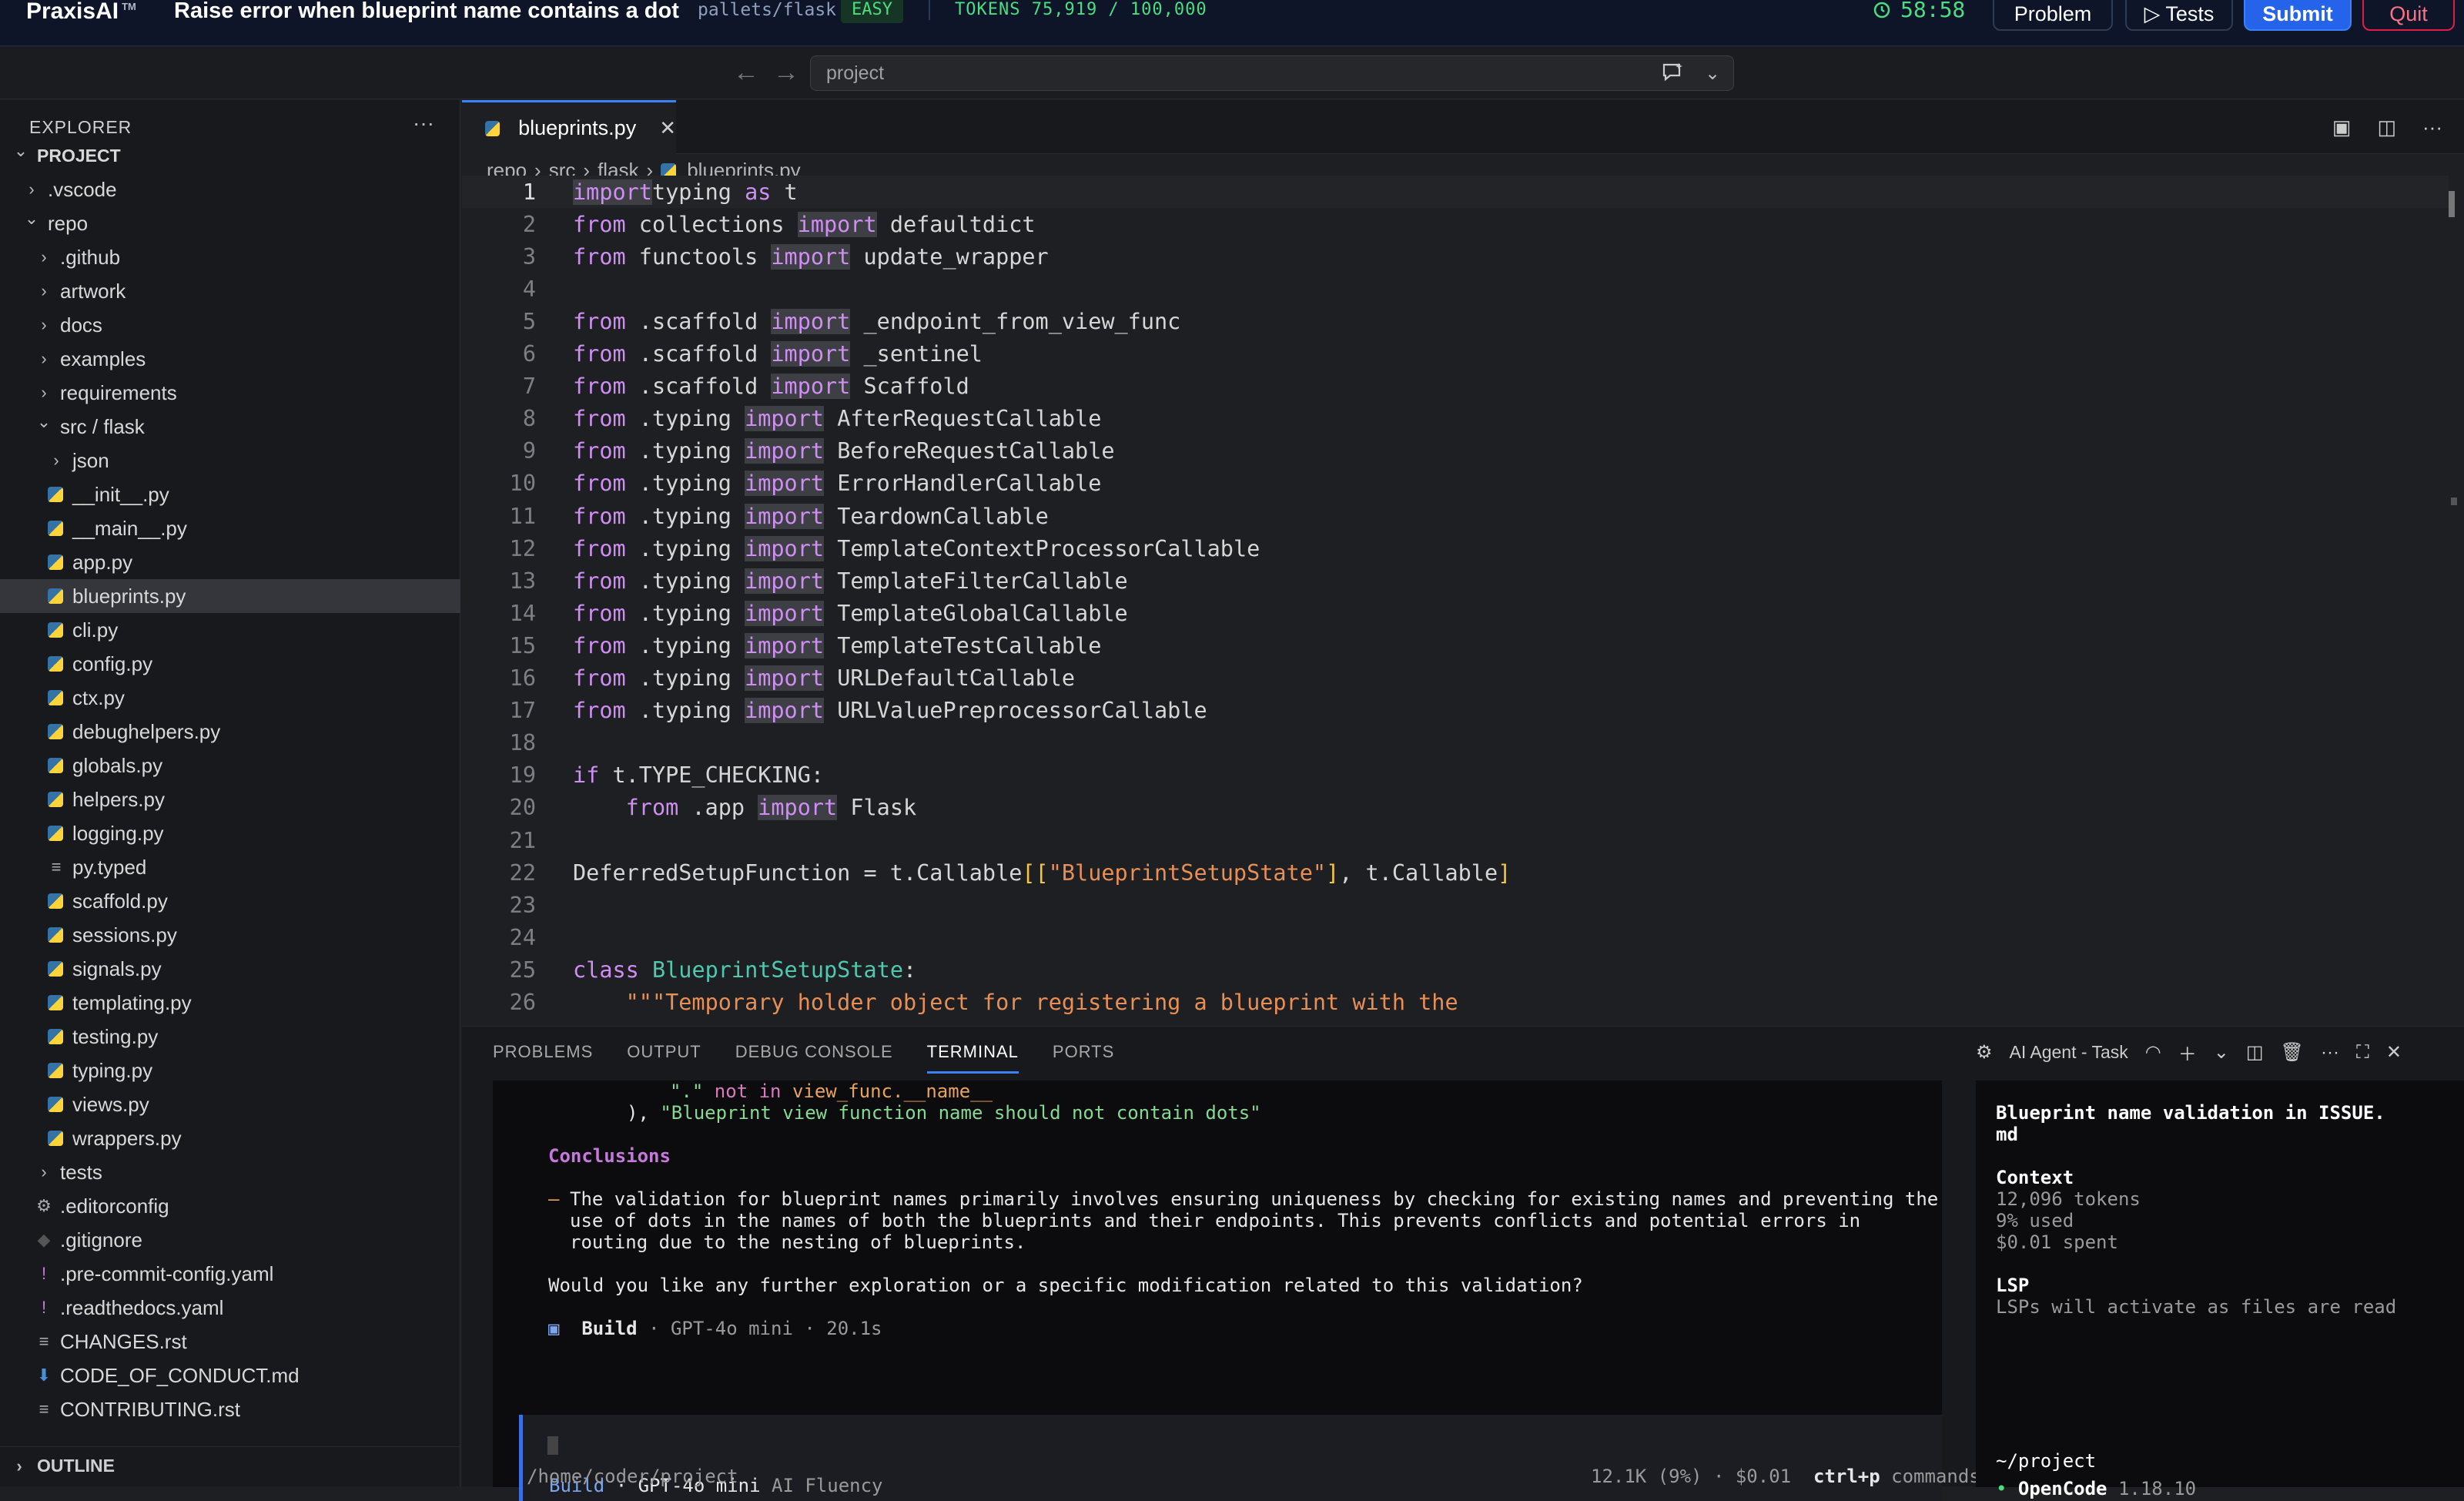 The image size is (2464, 1501). I want to click on session-title: Blueprint name validation in ISSUE., so click(2190, 1113).